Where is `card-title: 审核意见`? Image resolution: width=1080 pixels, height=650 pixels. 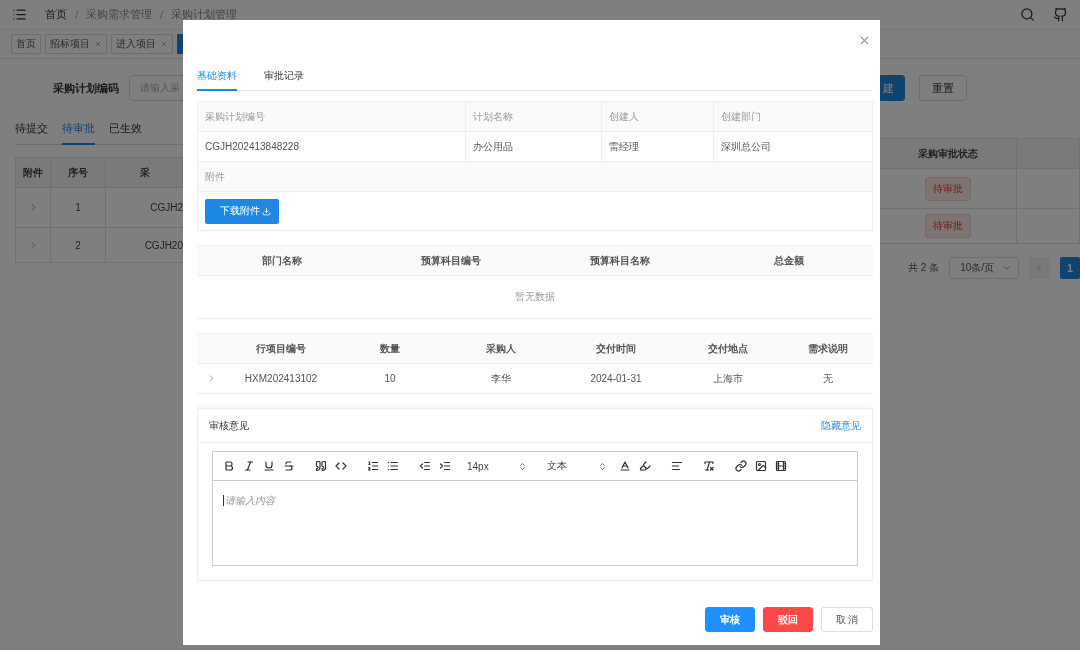
card-title: 审核意见 is located at coordinates (229, 425).